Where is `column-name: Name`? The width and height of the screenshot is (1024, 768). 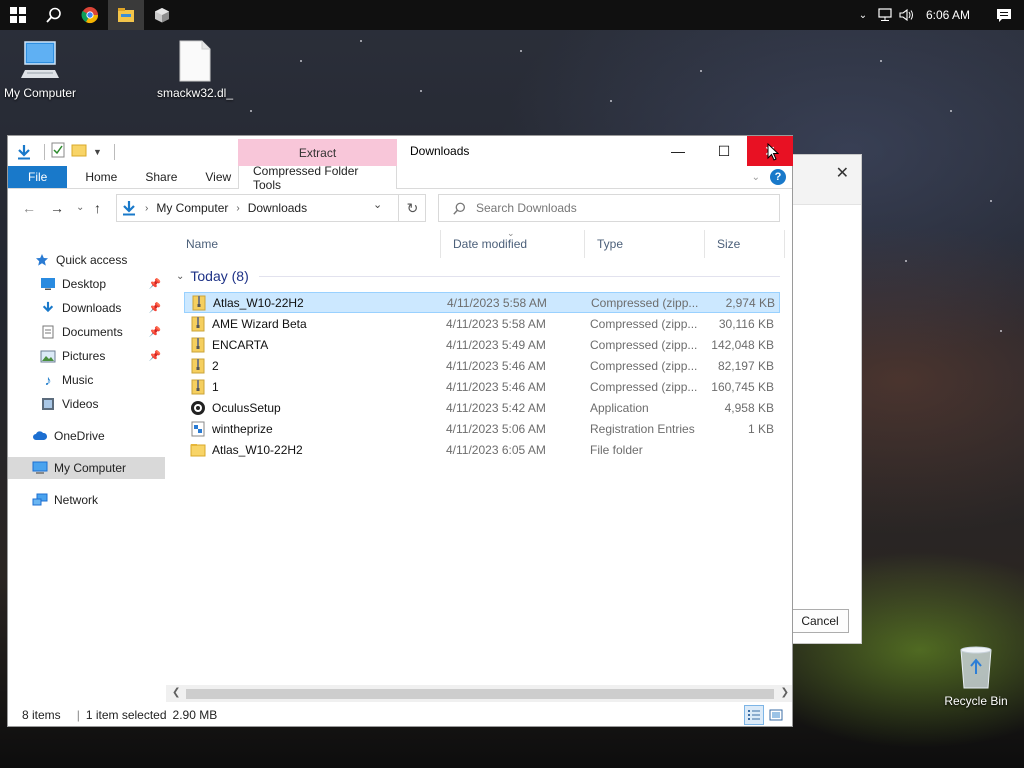
column-name: Name is located at coordinates (307, 244).